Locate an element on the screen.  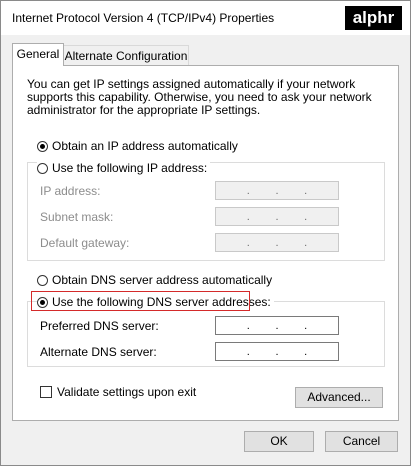
radio-selected-icon is located at coordinates (42, 146).